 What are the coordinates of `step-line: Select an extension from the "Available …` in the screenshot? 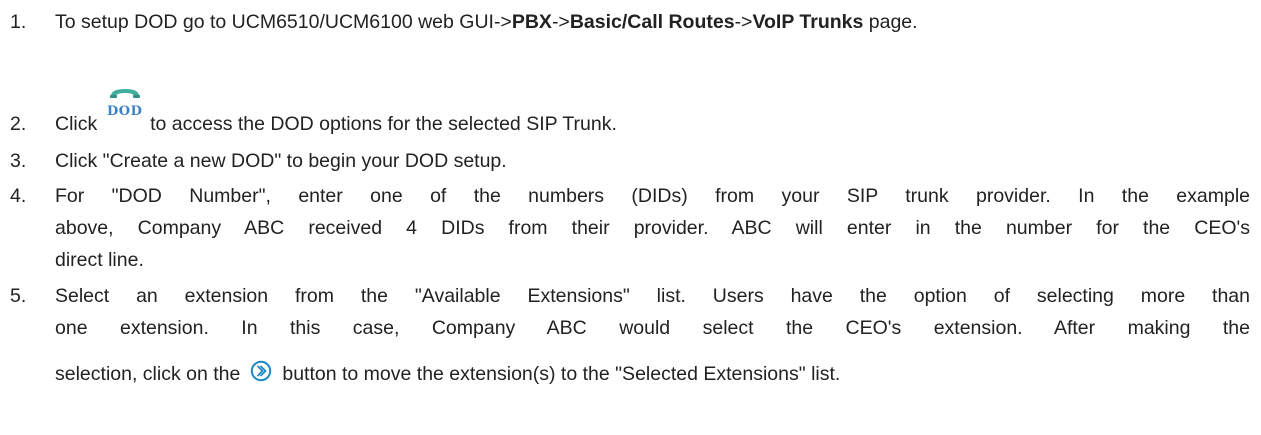 It's located at (652, 296).